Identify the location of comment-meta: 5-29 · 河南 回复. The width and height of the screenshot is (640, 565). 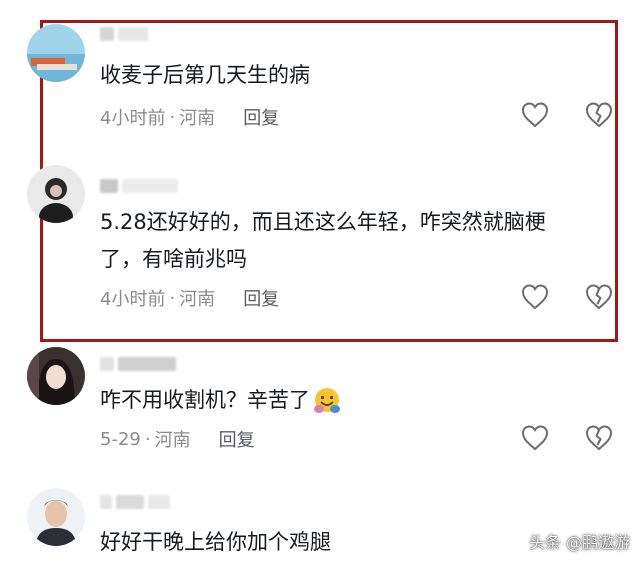
(177, 439).